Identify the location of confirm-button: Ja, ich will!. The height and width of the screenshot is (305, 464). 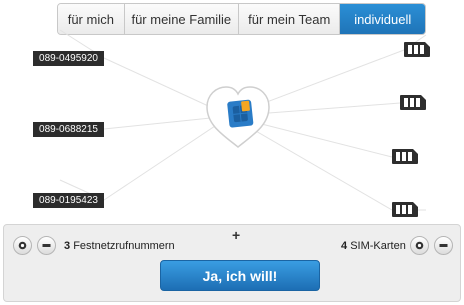
(240, 275).